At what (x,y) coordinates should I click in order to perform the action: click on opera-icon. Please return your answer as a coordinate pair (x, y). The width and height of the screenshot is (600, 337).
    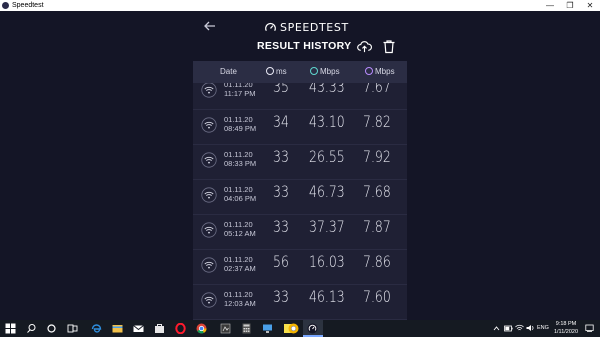
    Looking at the image, I should click on (180, 328).